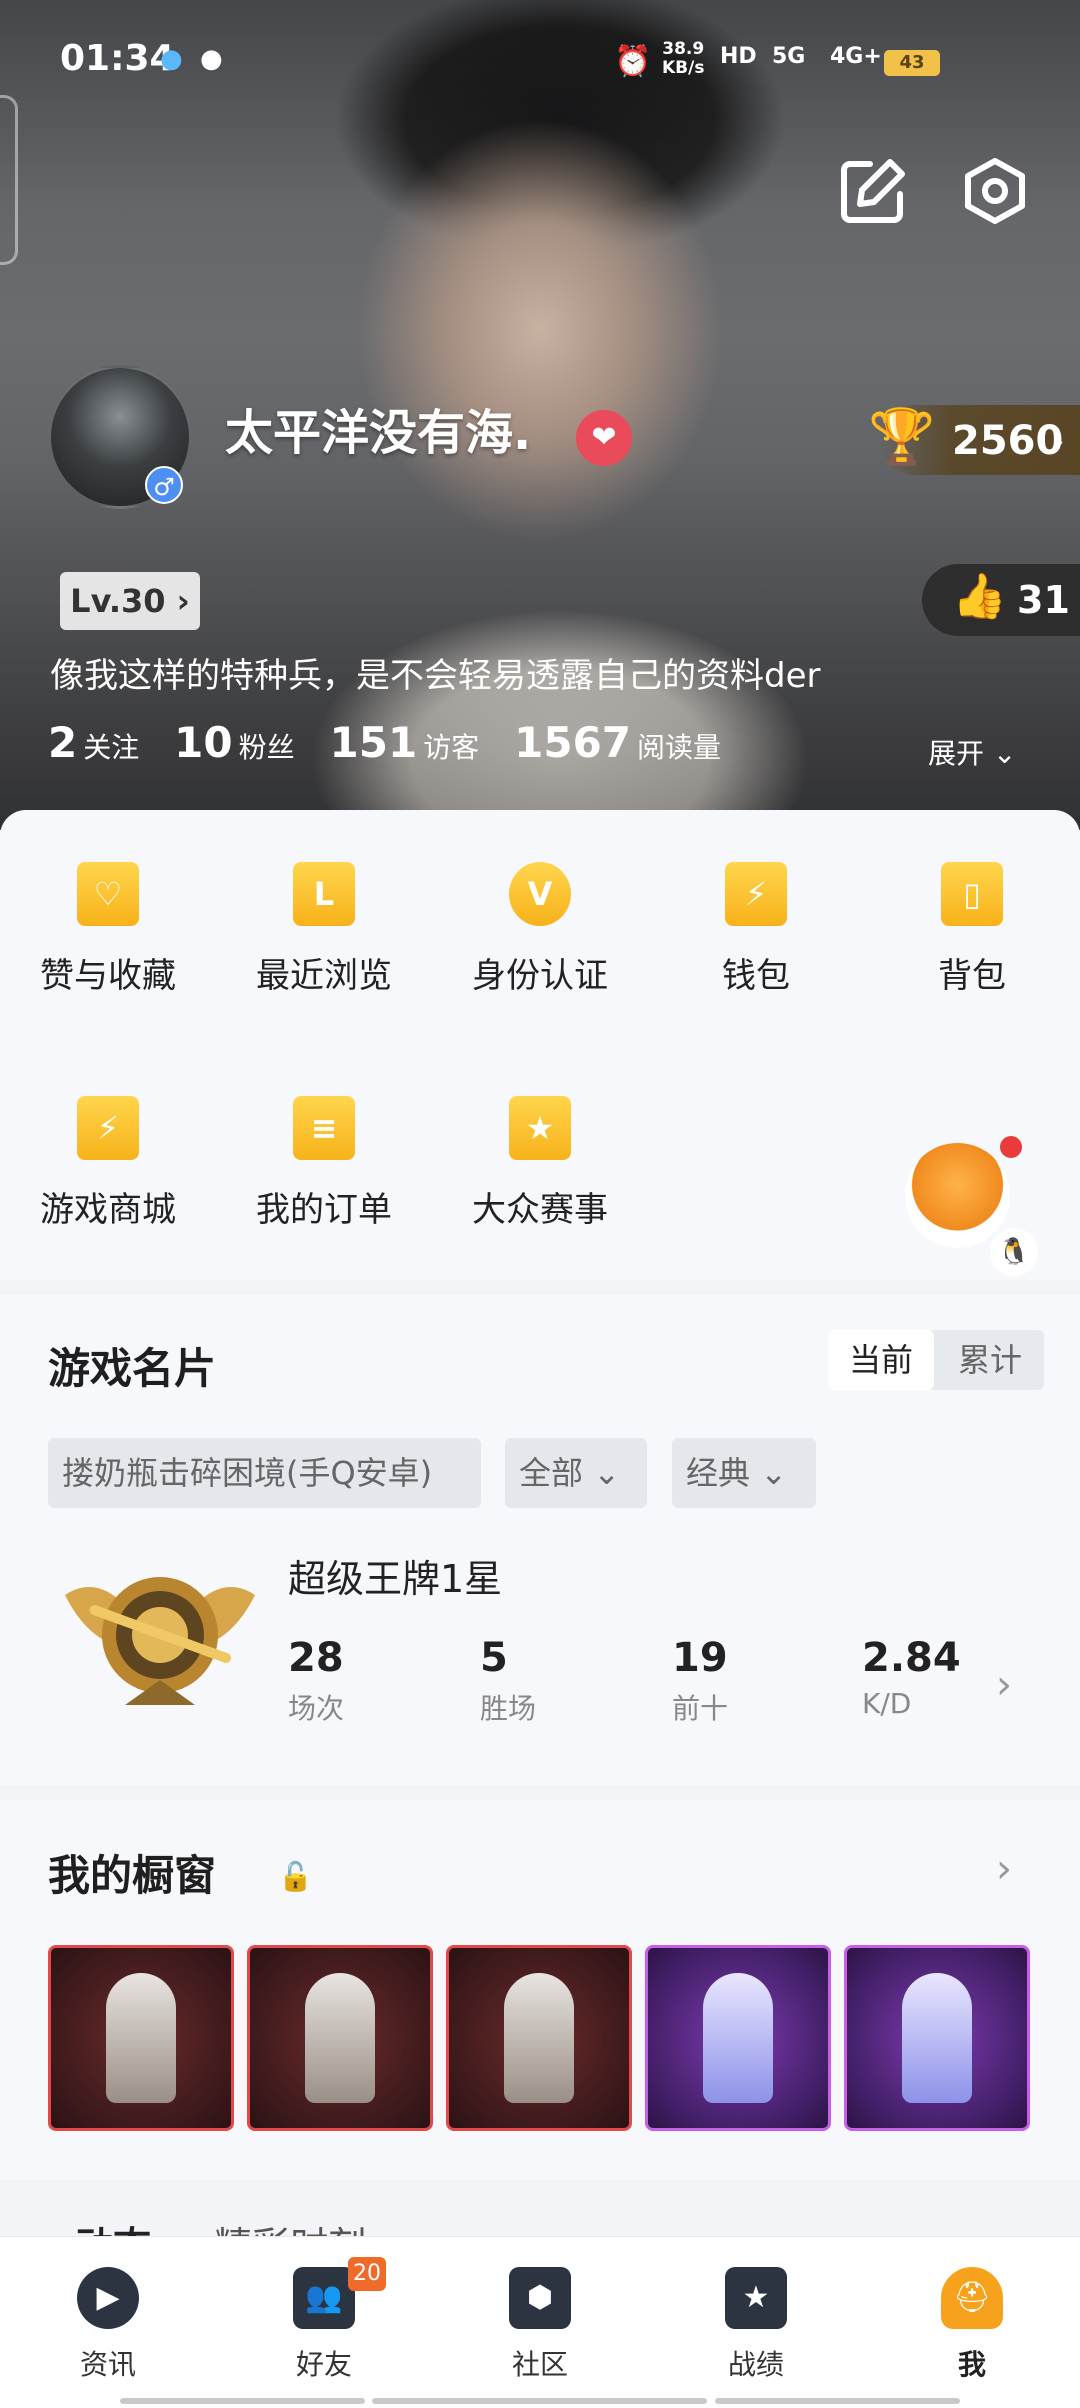 The width and height of the screenshot is (1080, 2408). I want to click on qq-notification-icon: ●, so click(171, 59).